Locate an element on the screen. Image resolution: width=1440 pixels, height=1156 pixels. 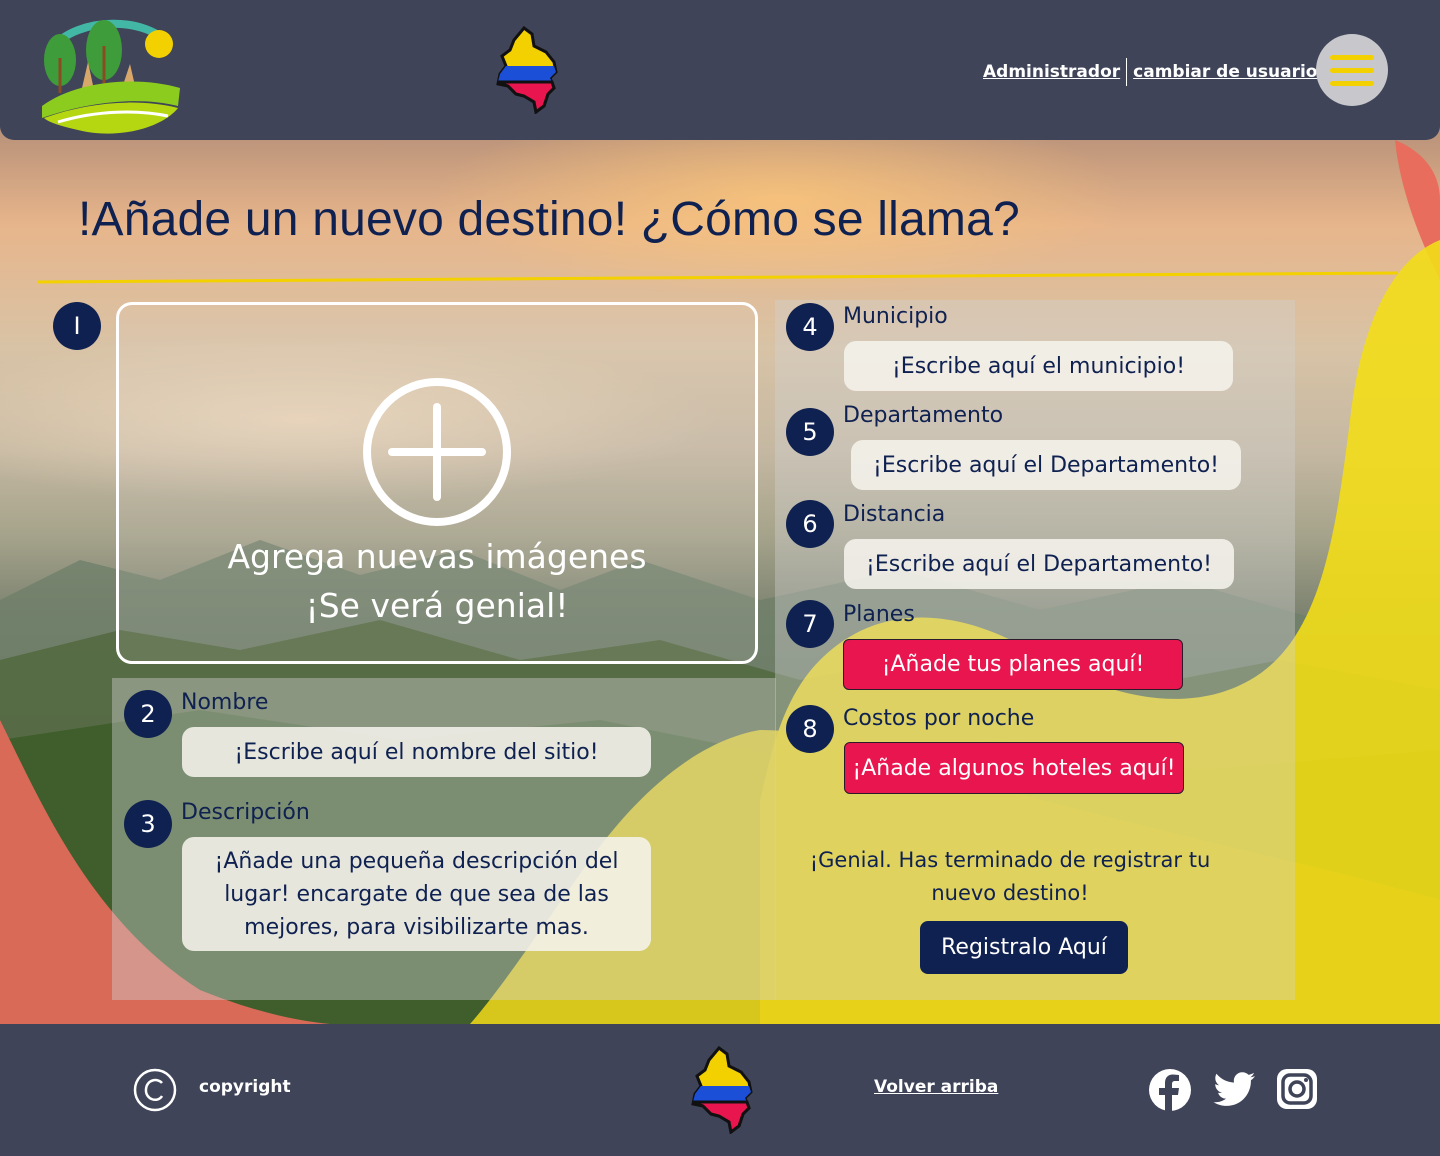
title-underline is located at coordinates (718, 277).